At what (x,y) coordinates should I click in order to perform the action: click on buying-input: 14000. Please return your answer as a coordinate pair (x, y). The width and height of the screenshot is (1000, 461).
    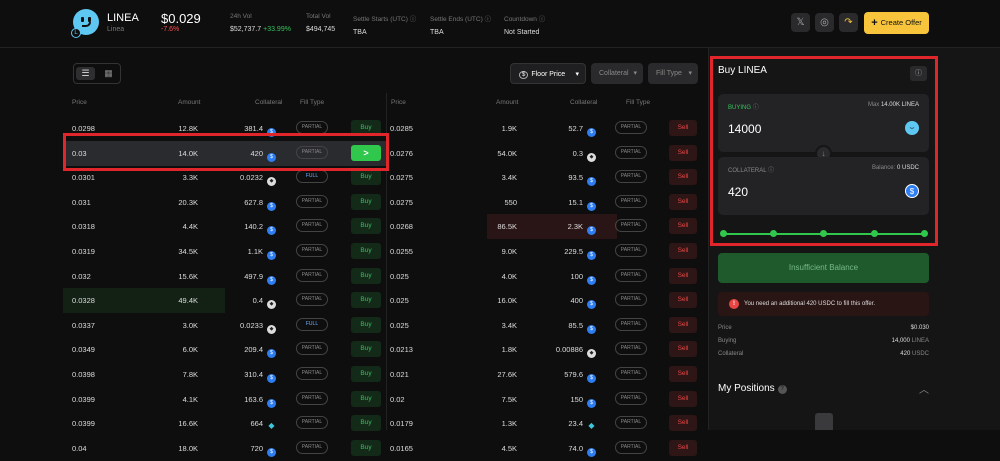
    Looking at the image, I should click on (744, 129).